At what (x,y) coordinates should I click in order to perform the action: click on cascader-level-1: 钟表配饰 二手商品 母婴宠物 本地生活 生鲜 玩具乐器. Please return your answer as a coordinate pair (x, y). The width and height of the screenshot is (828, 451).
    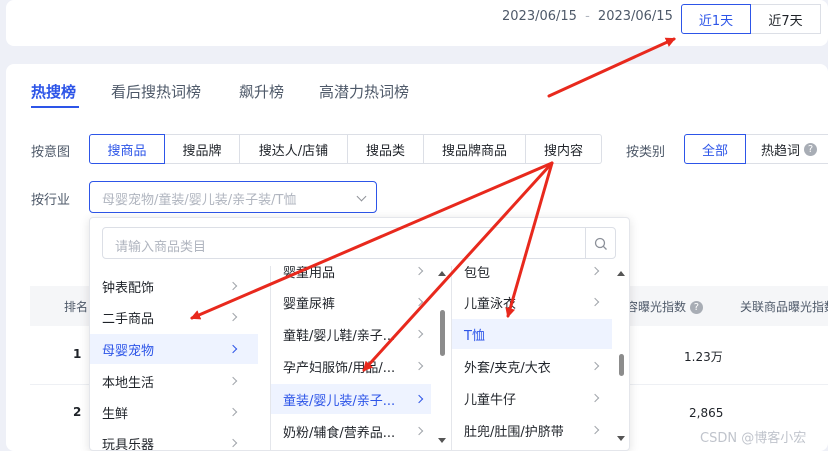
    Looking at the image, I should click on (174, 358).